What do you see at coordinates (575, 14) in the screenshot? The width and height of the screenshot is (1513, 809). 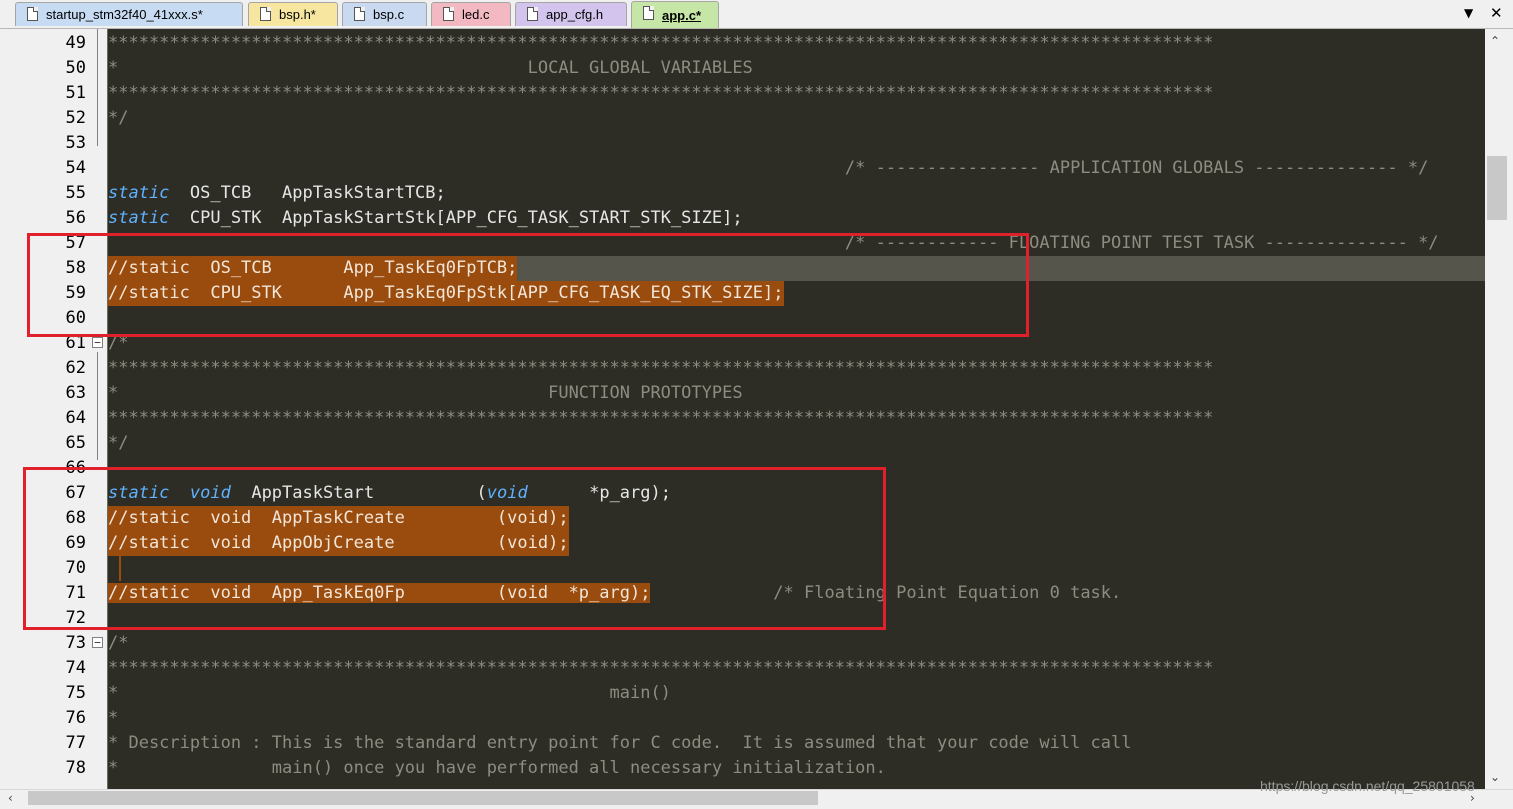 I see `tab-label: app_cfg.h` at bounding box center [575, 14].